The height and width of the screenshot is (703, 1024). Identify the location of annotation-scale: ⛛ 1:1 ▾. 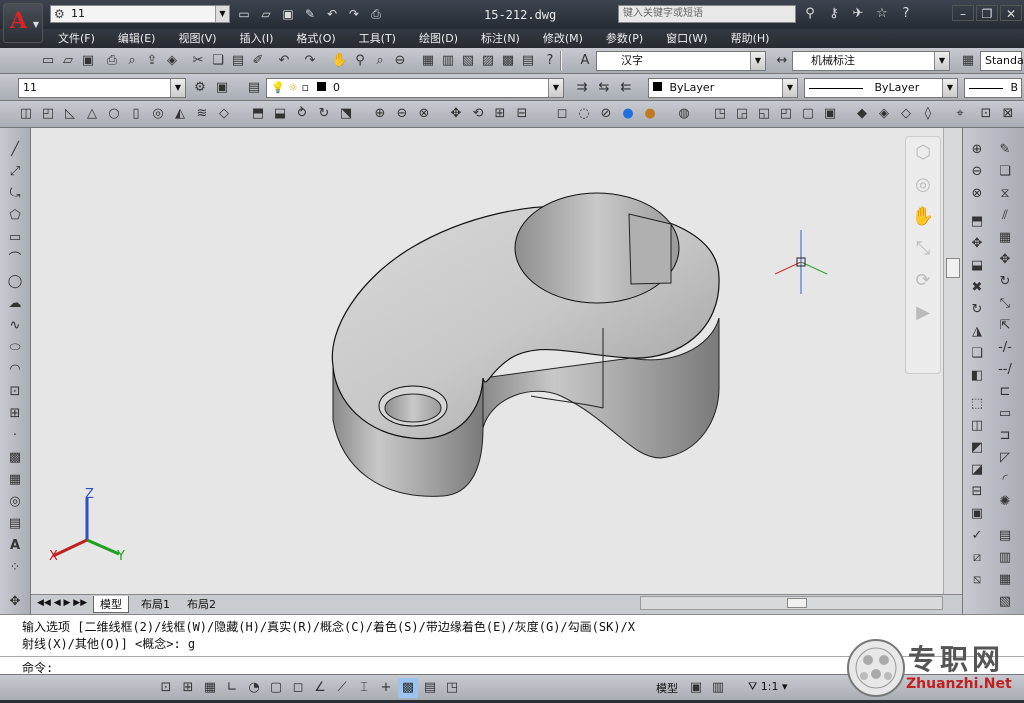
(767, 687).